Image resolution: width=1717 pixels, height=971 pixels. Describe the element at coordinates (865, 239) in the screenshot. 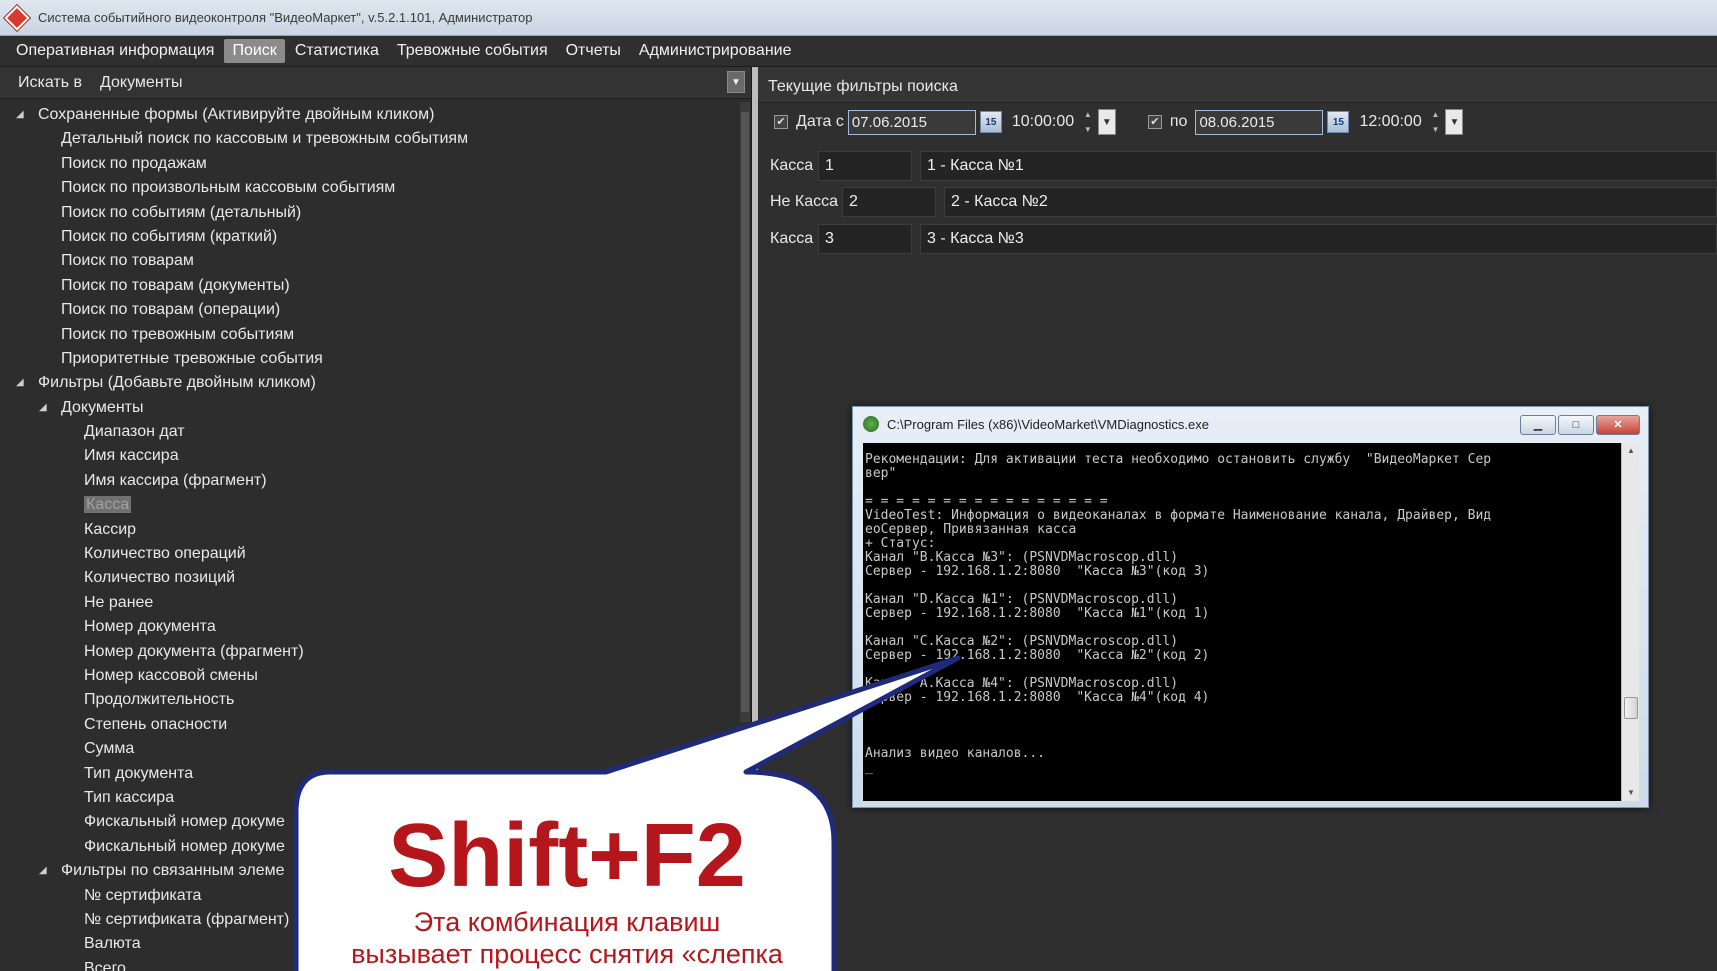

I see `filter-code-field: 3` at that location.